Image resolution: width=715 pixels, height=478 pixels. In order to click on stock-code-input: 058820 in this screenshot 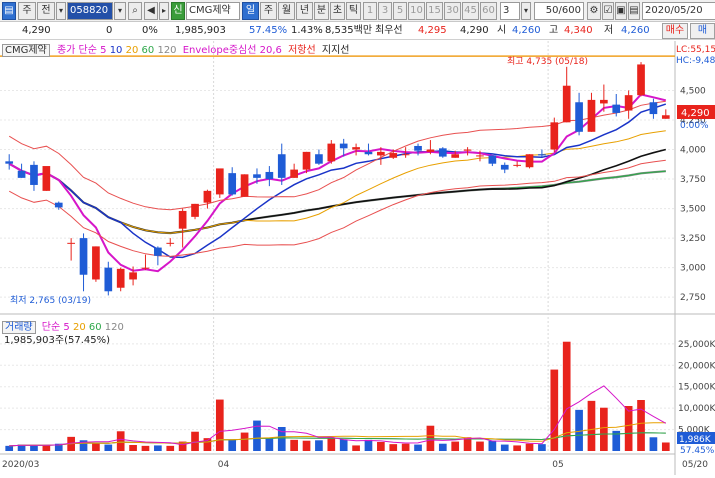, I will do `click(90, 11)`.